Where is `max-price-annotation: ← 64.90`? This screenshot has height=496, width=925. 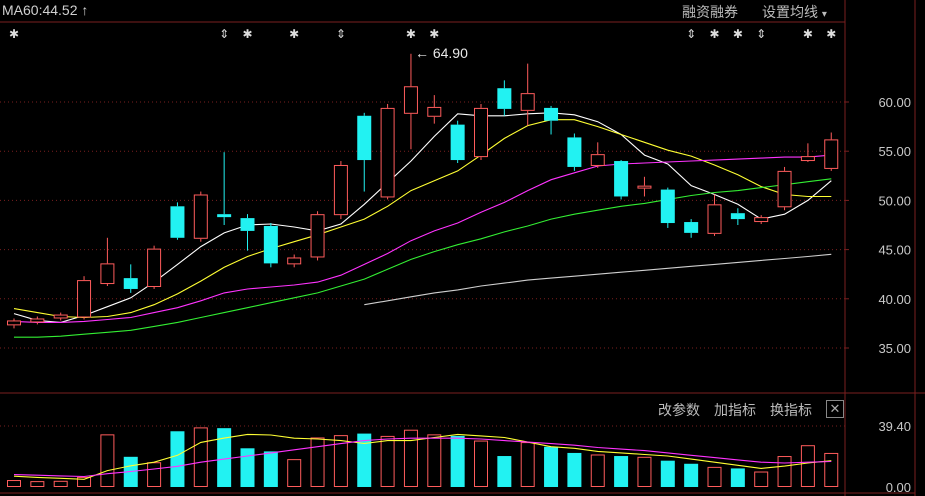
max-price-annotation: ← 64.90 is located at coordinates (441, 53).